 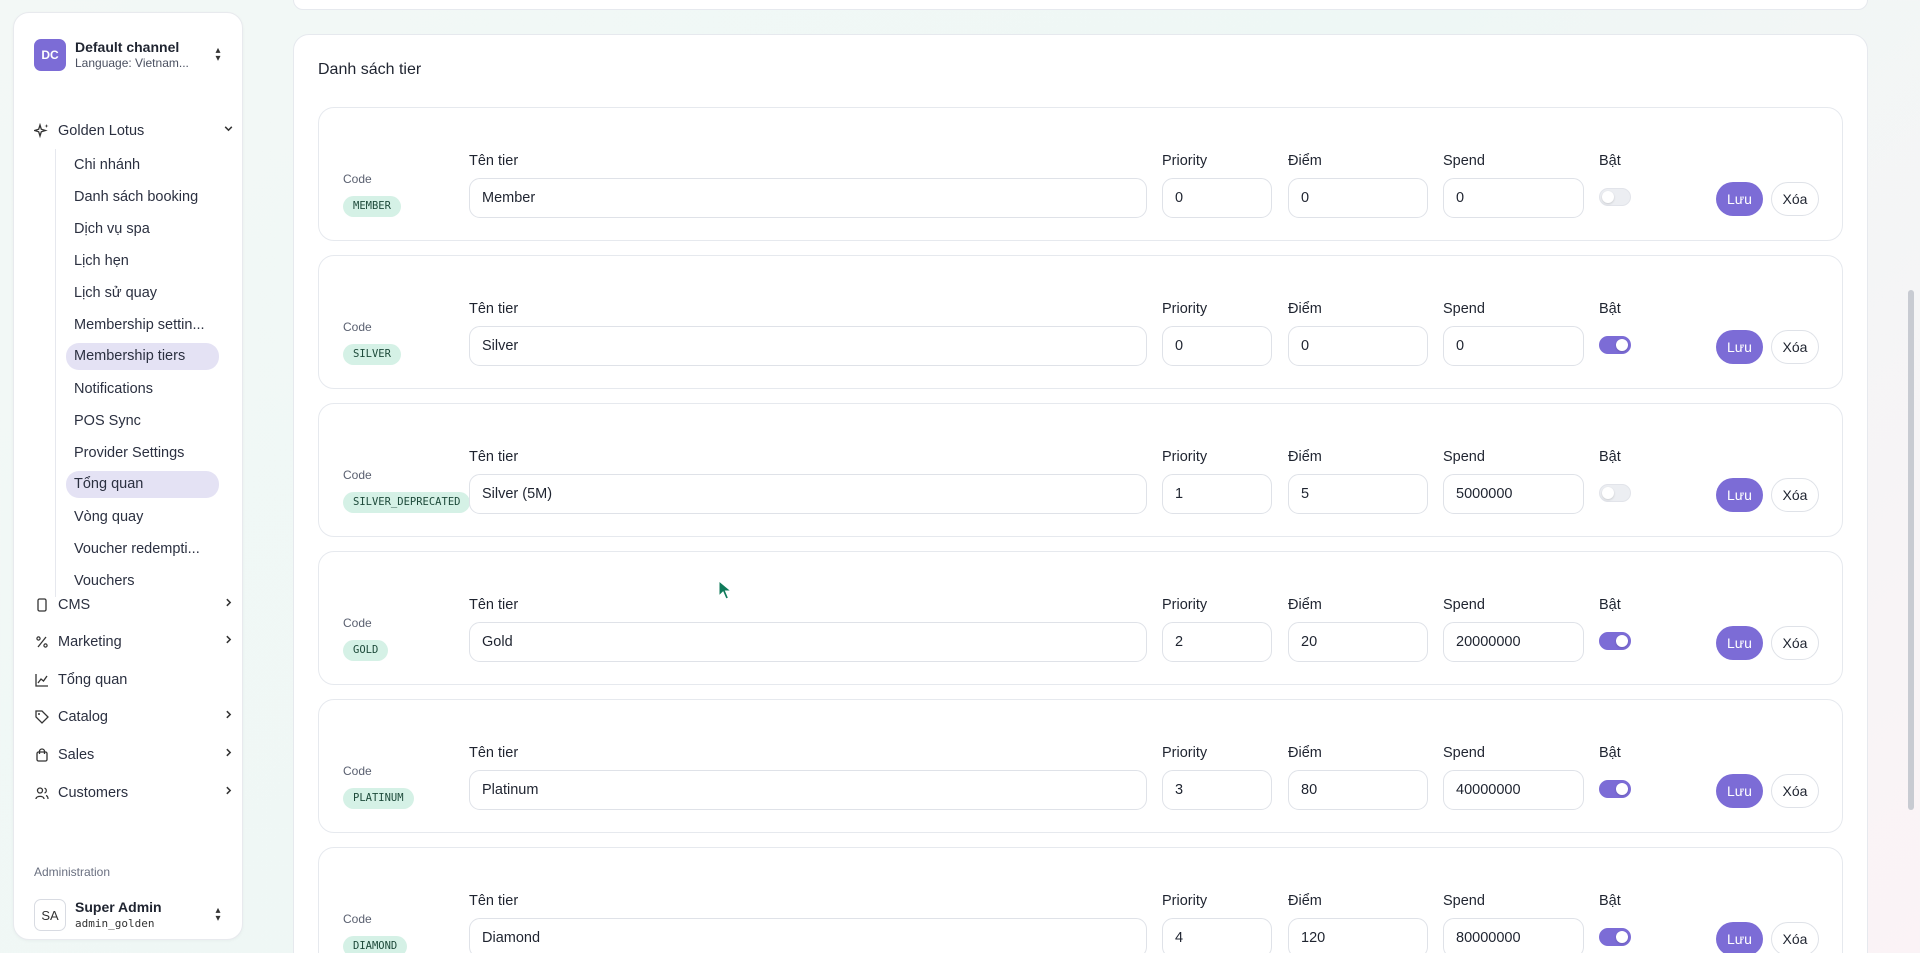 What do you see at coordinates (134, 642) in the screenshot?
I see `sidebar-item-marketing: Marketing` at bounding box center [134, 642].